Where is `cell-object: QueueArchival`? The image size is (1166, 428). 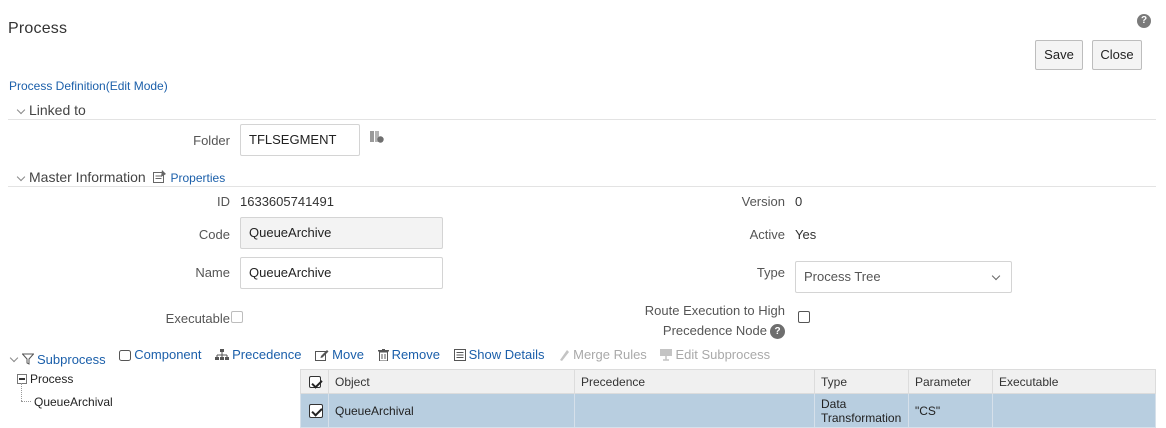
cell-object: QueueArchival is located at coordinates (451, 410).